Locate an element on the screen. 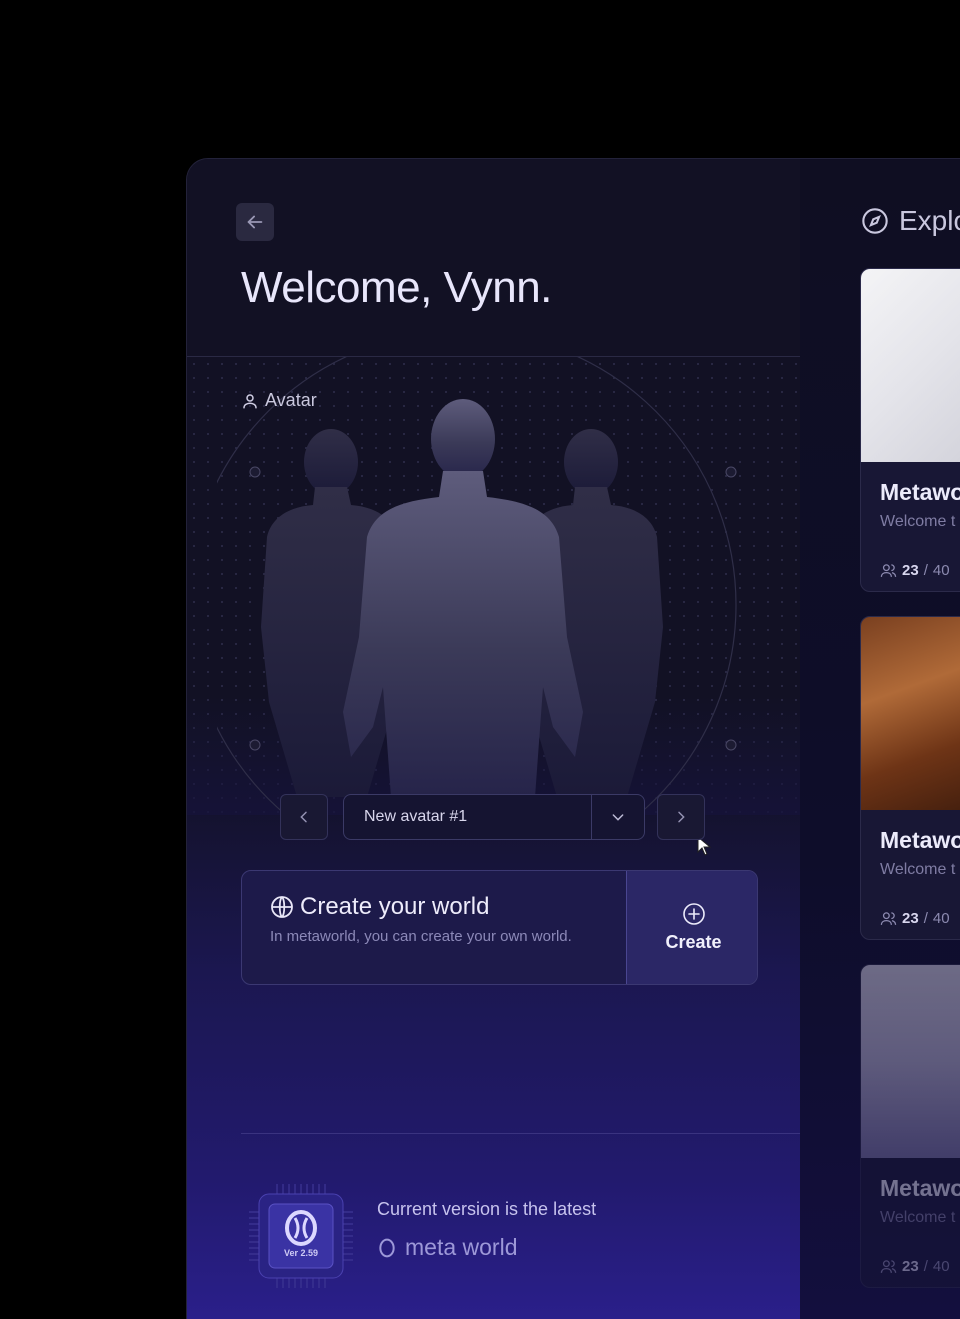 The width and height of the screenshot is (960, 1319). brand-name: meta world is located at coordinates (461, 1247).